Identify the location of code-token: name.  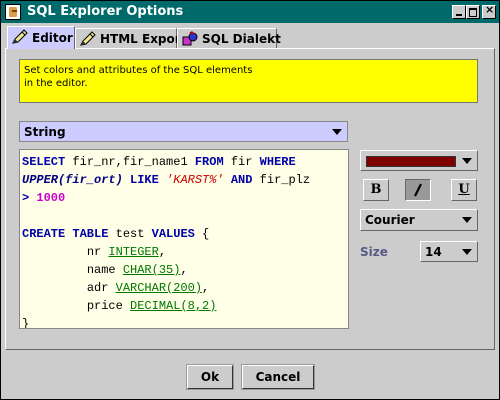
(101, 270).